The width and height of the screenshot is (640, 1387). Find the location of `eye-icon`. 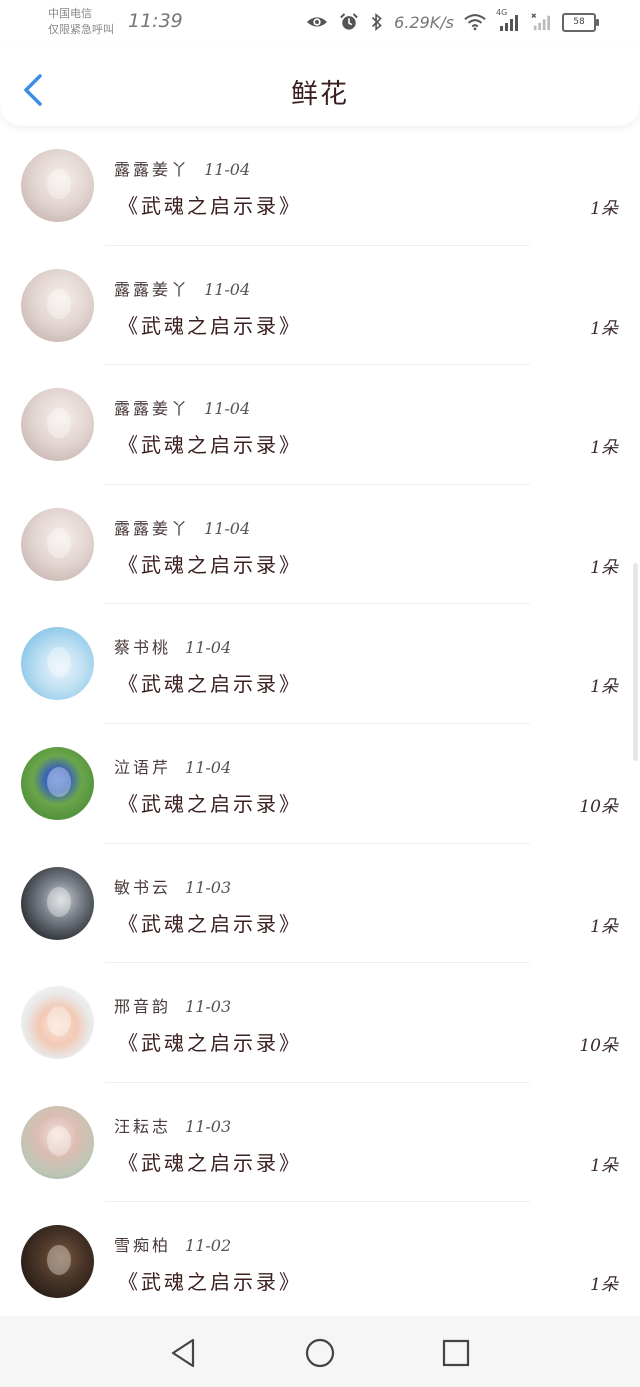

eye-icon is located at coordinates (317, 22).